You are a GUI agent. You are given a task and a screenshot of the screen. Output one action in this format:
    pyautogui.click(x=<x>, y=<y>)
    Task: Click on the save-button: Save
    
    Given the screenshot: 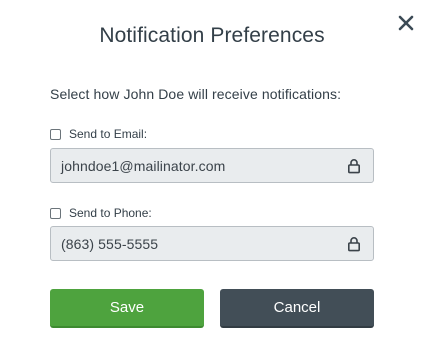 What is the action you would take?
    pyautogui.click(x=127, y=308)
    